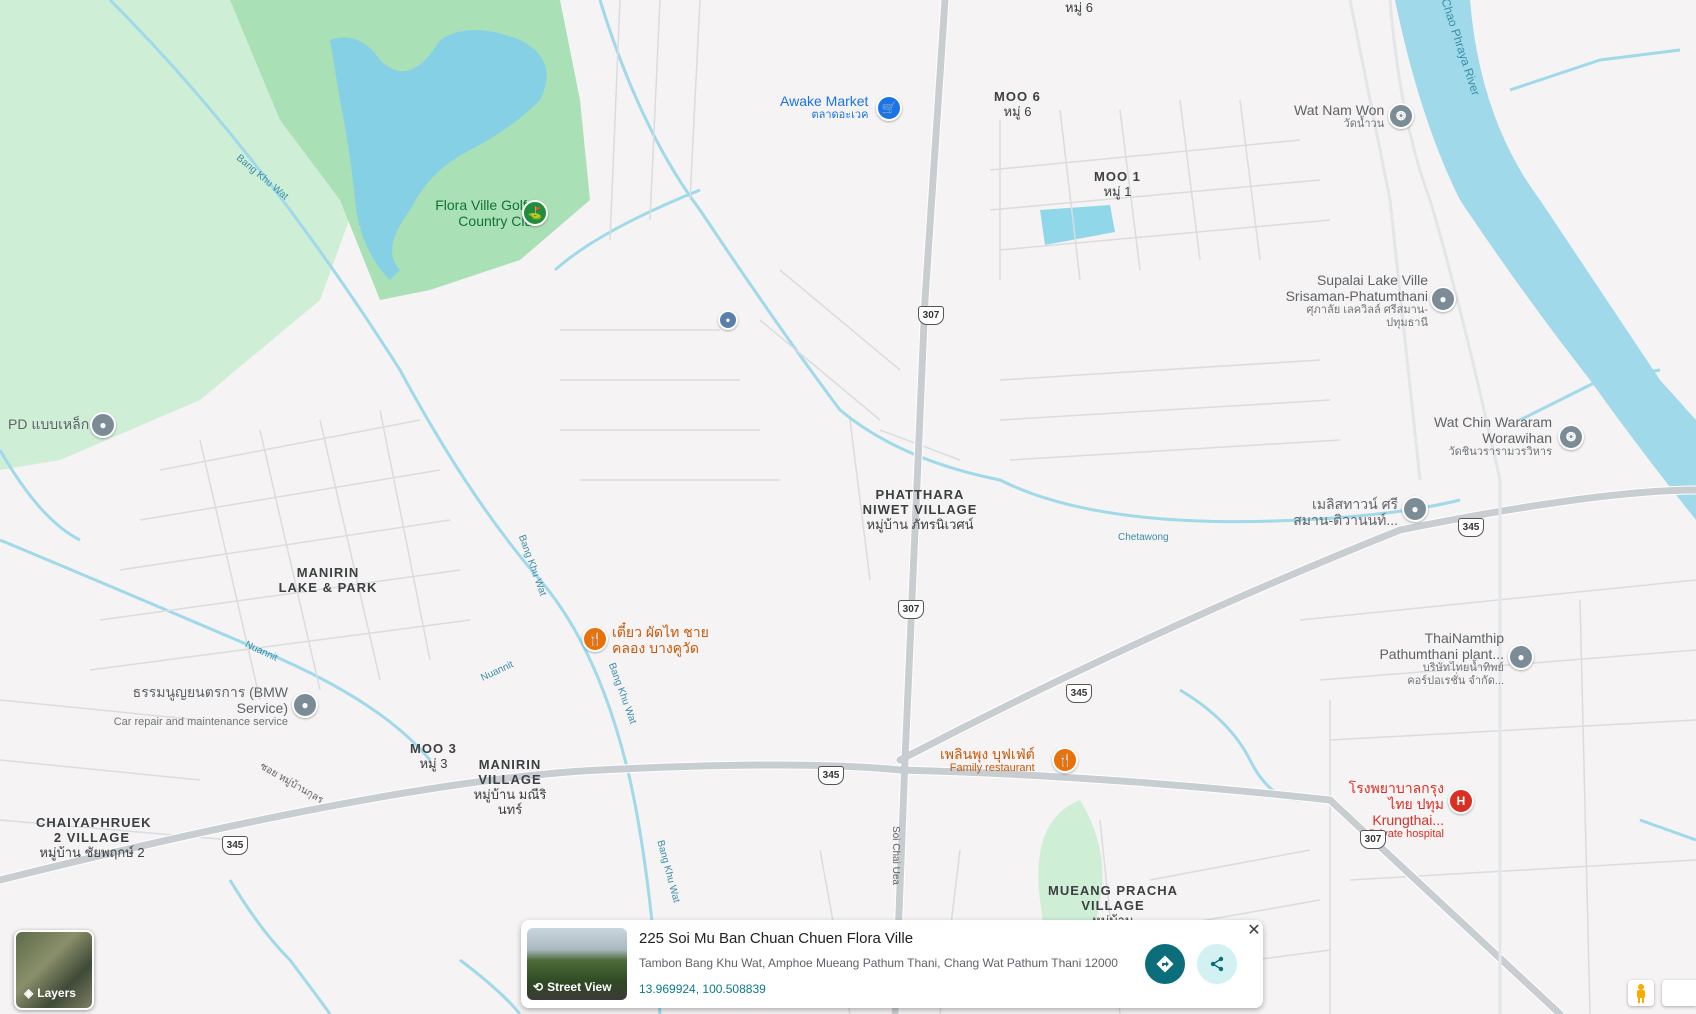 The height and width of the screenshot is (1014, 1696). I want to click on pegman-icon, so click(1641, 993).